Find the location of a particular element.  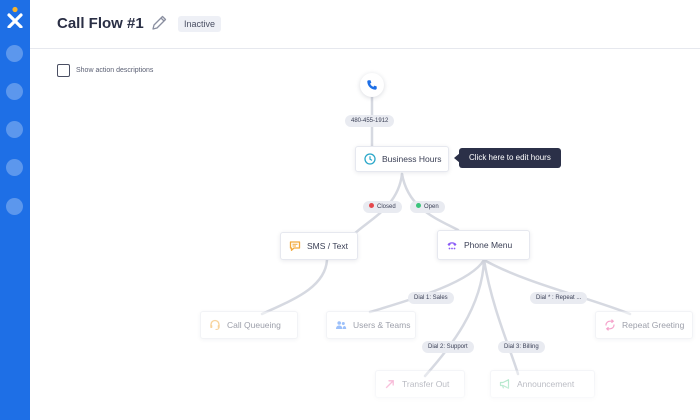

branch-dial-2-label: Dial 2: Support is located at coordinates (448, 347).